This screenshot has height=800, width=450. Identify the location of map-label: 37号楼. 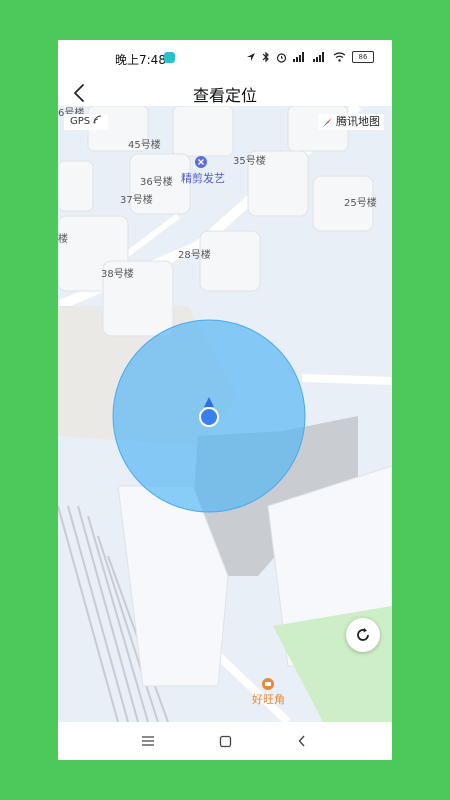
(136, 200).